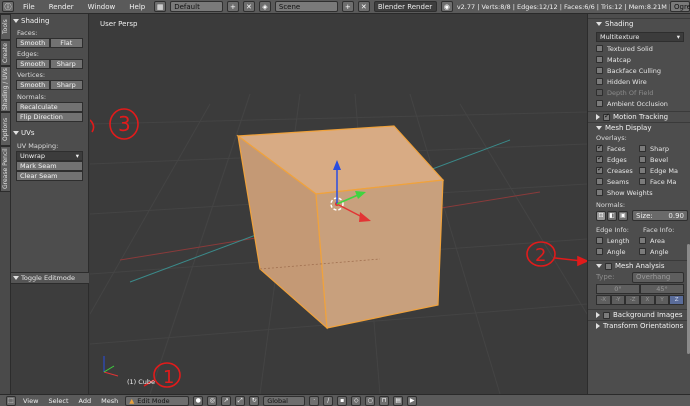 Image resolution: width=690 pixels, height=406 pixels. I want to click on edge-angle-checkbox, so click(599, 251).